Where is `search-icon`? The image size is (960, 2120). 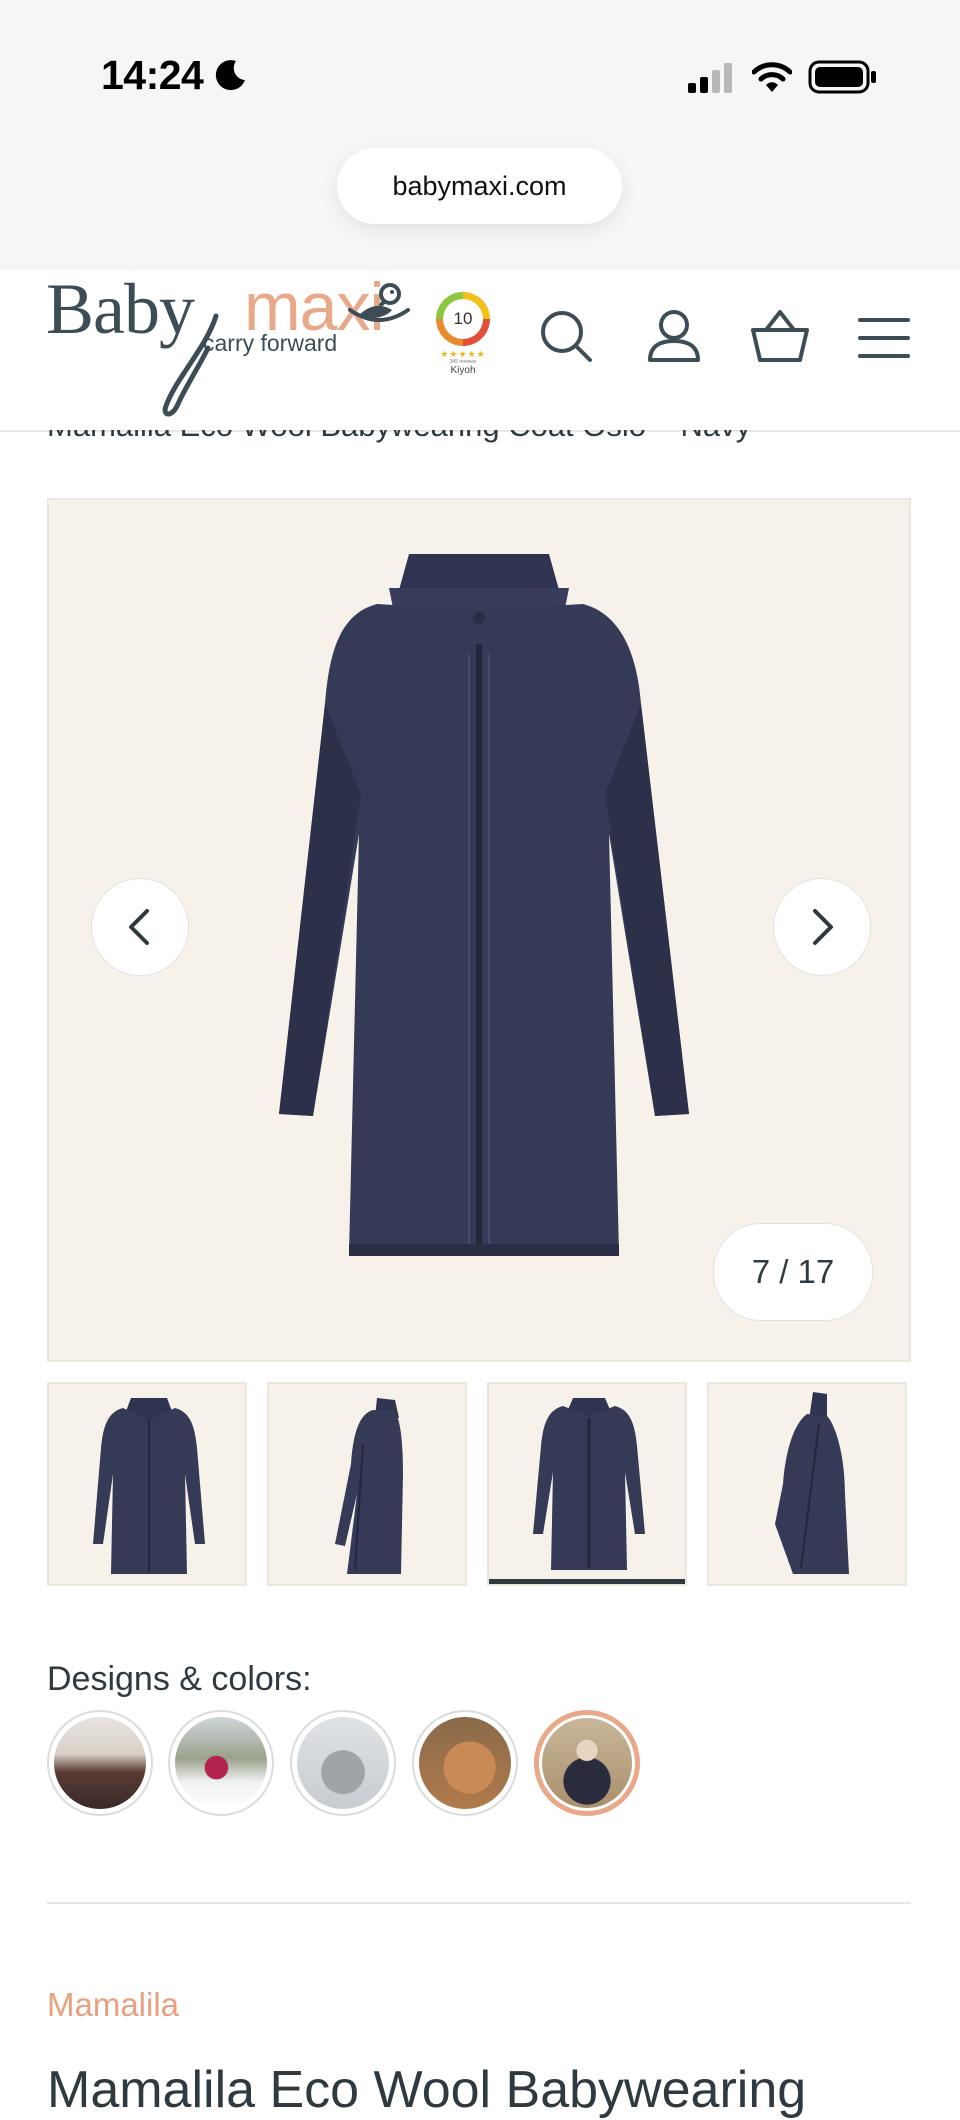
search-icon is located at coordinates (566, 336).